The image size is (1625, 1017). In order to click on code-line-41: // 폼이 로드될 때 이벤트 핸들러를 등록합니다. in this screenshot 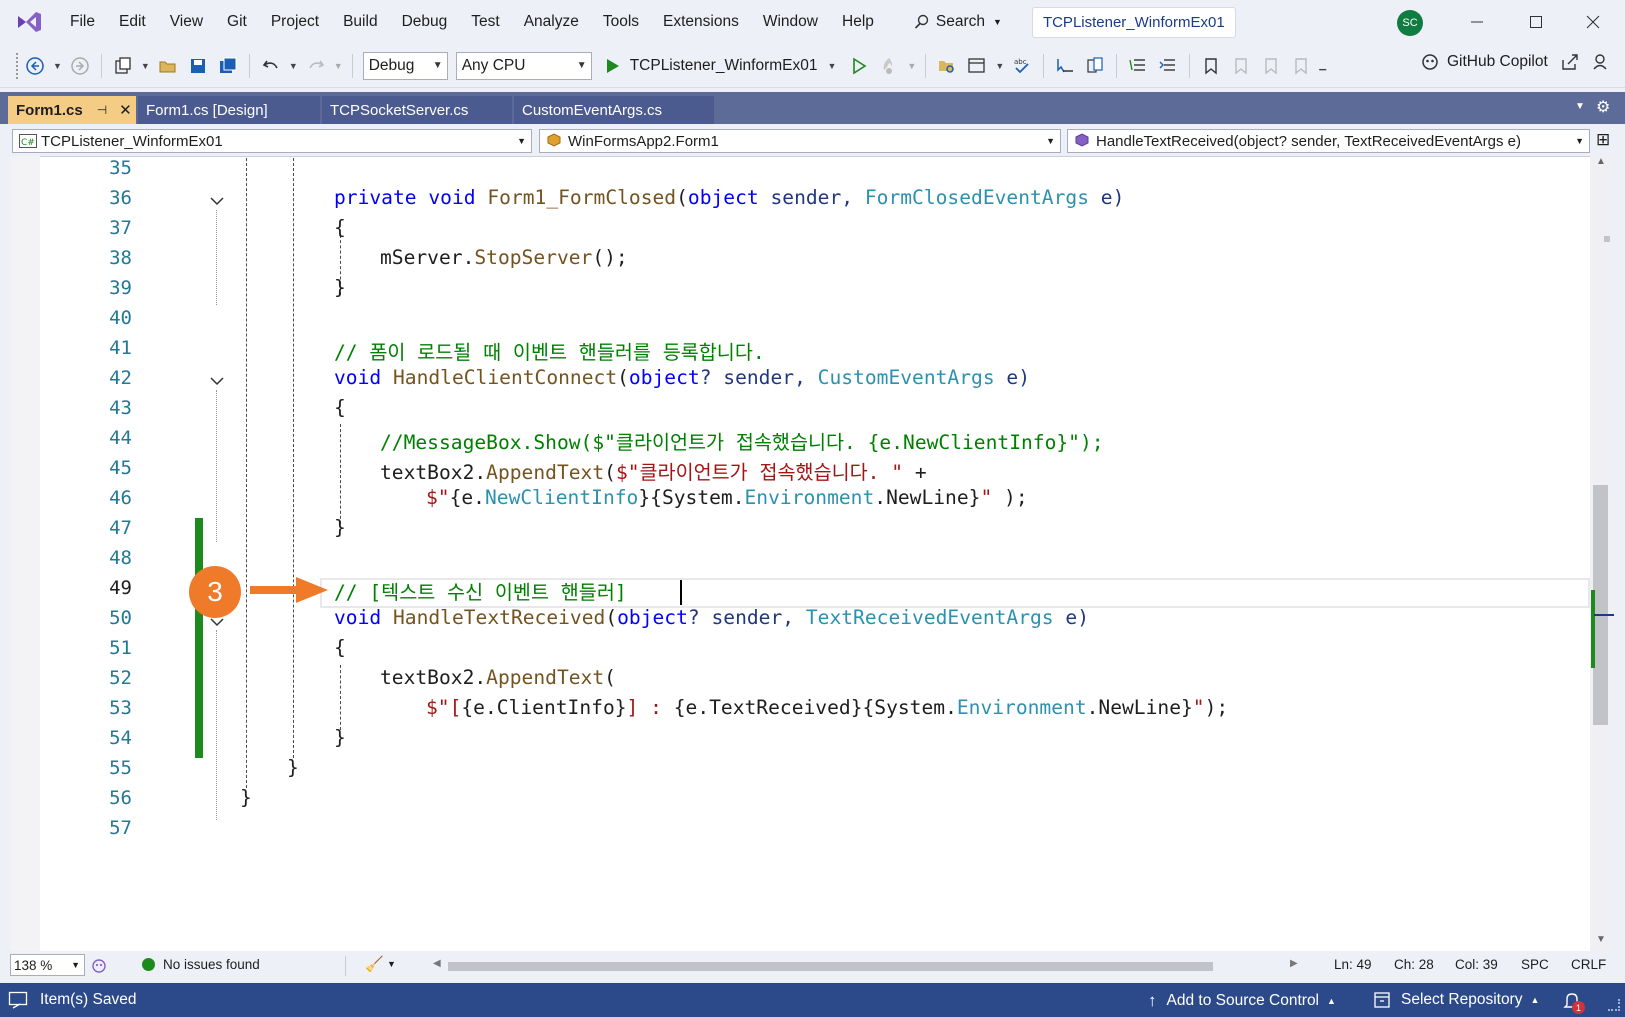, I will do `click(549, 350)`.